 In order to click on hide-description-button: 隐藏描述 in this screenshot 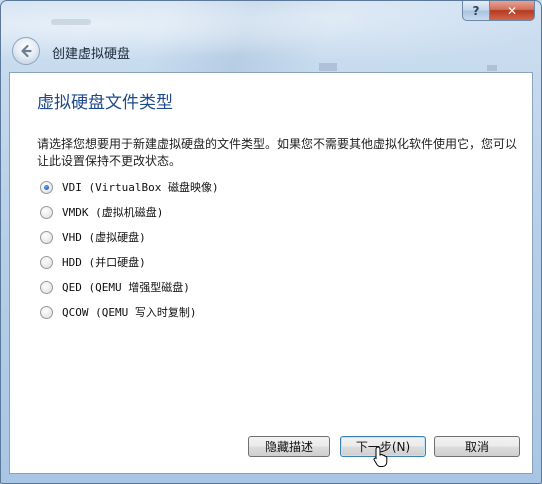, I will do `click(289, 446)`.